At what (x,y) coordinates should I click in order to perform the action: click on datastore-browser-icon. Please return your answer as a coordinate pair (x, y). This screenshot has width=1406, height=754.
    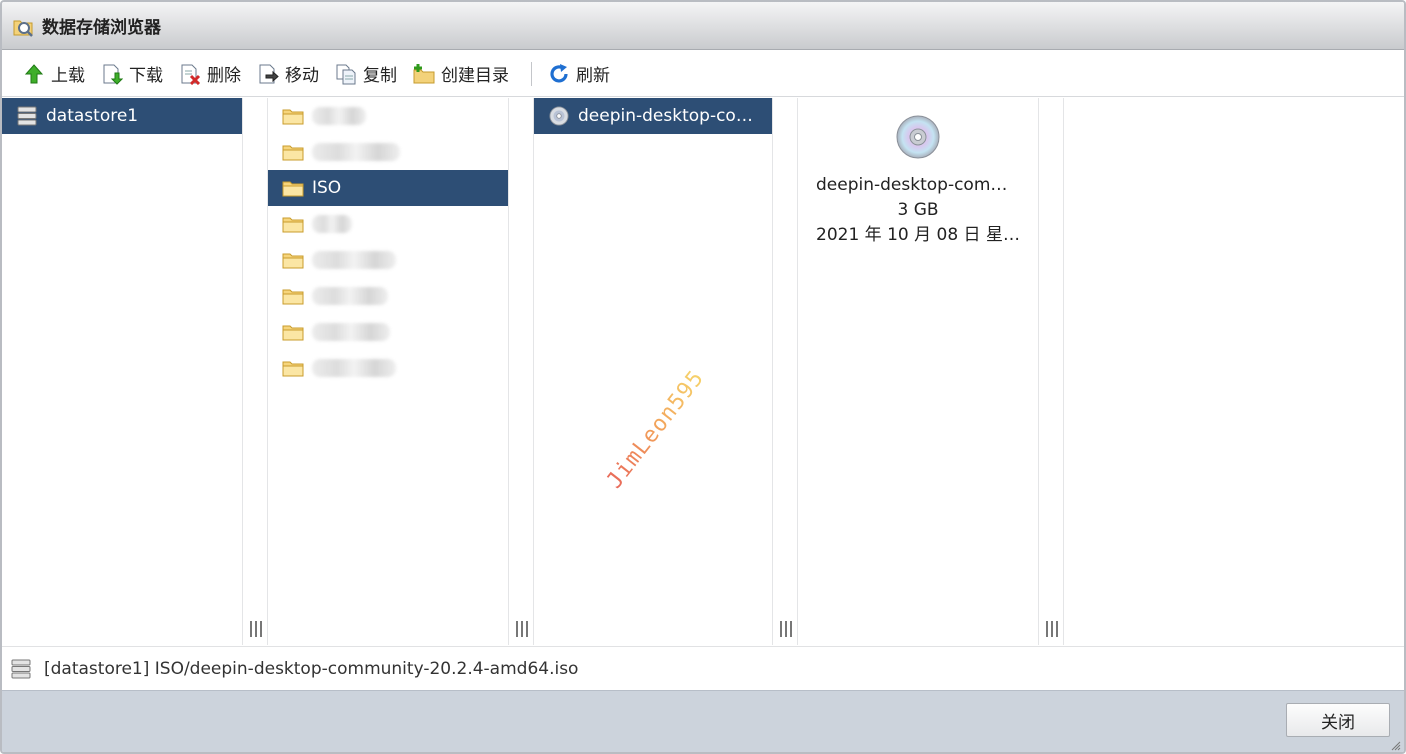
    Looking at the image, I should click on (23, 28).